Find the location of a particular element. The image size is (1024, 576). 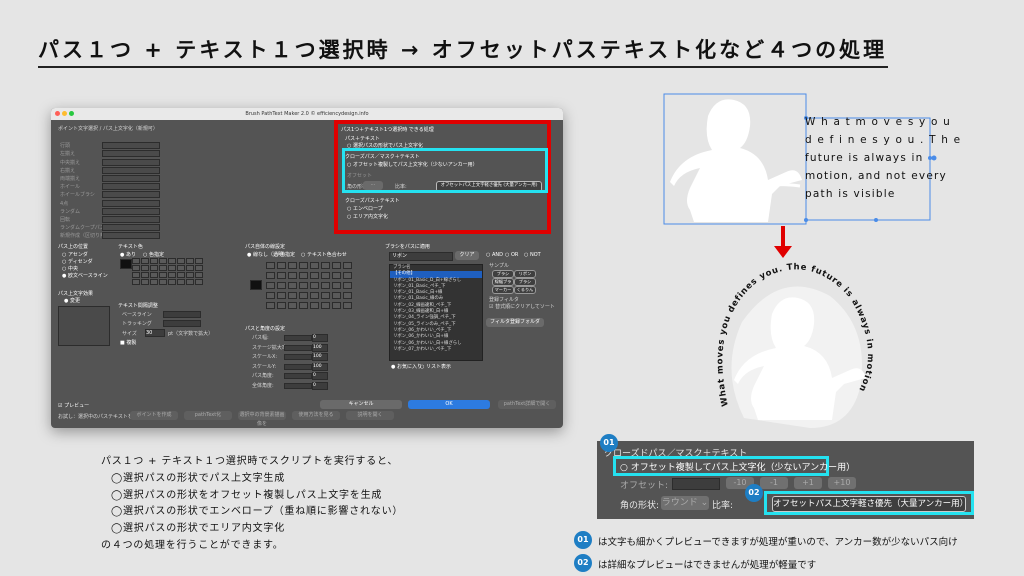

filter-tag: くるりん is located at coordinates (525, 290).